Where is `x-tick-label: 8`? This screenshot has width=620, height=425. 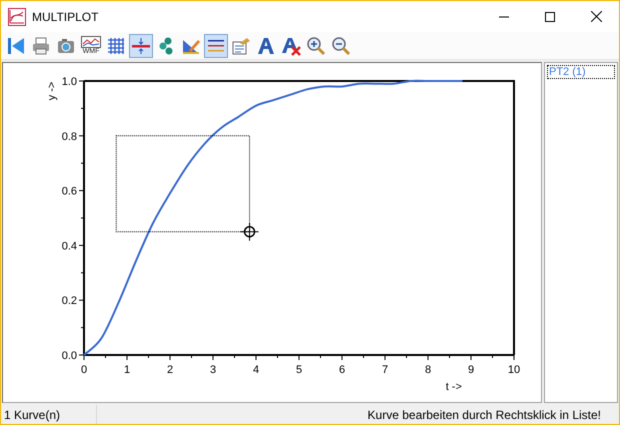
x-tick-label: 8 is located at coordinates (428, 370).